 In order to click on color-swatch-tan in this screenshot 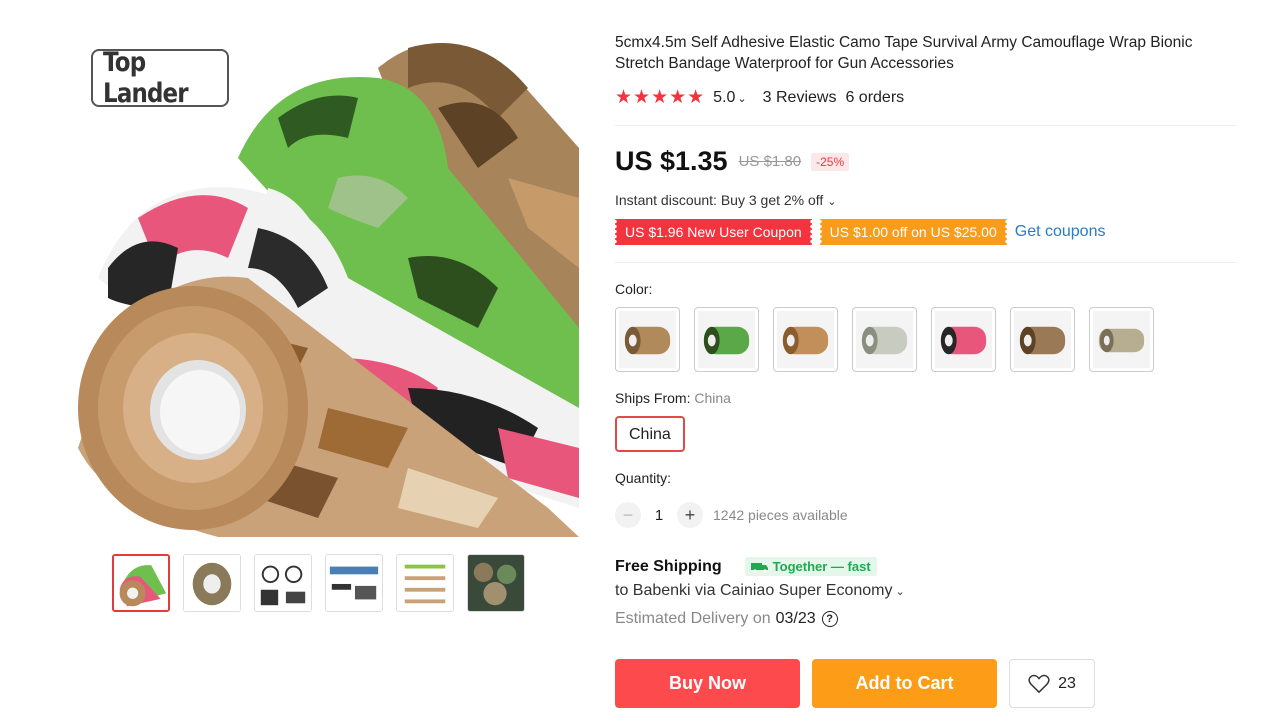, I will do `click(647, 339)`.